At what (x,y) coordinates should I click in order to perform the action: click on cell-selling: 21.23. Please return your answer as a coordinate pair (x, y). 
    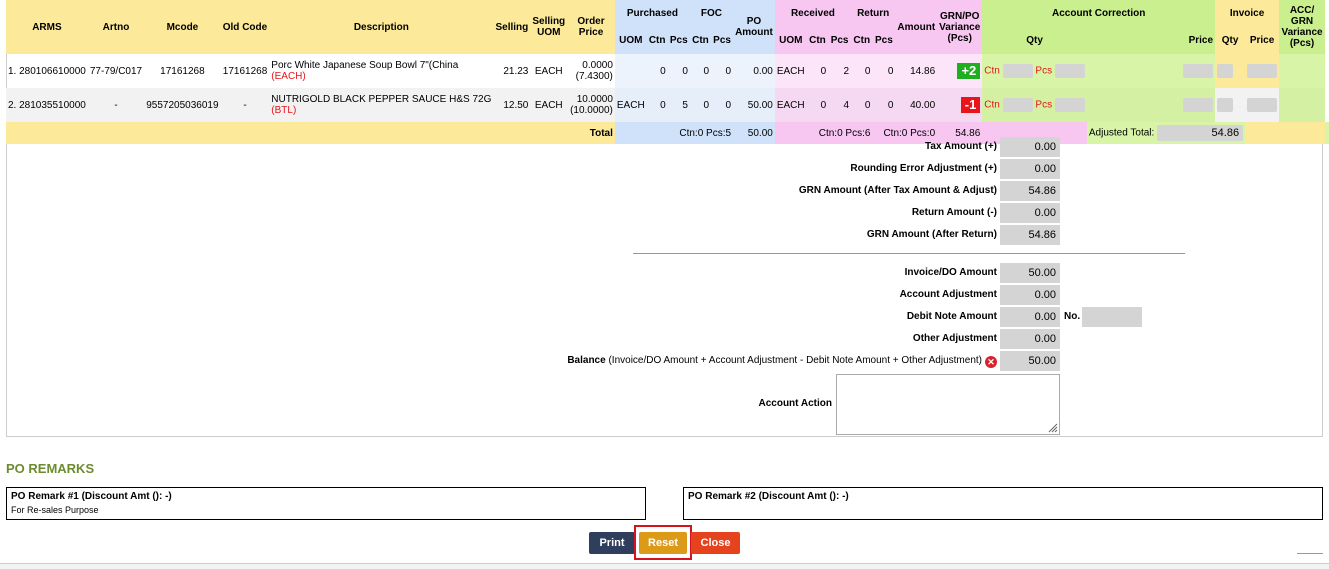
    Looking at the image, I should click on (516, 71).